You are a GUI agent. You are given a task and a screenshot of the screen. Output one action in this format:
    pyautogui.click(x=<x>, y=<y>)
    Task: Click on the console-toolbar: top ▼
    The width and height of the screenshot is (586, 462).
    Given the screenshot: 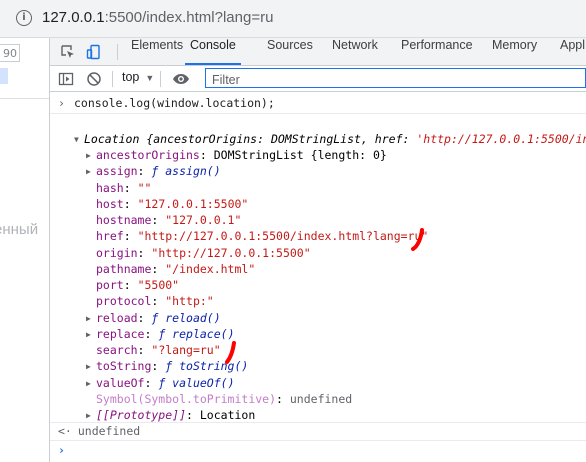 What is the action you would take?
    pyautogui.click(x=318, y=79)
    